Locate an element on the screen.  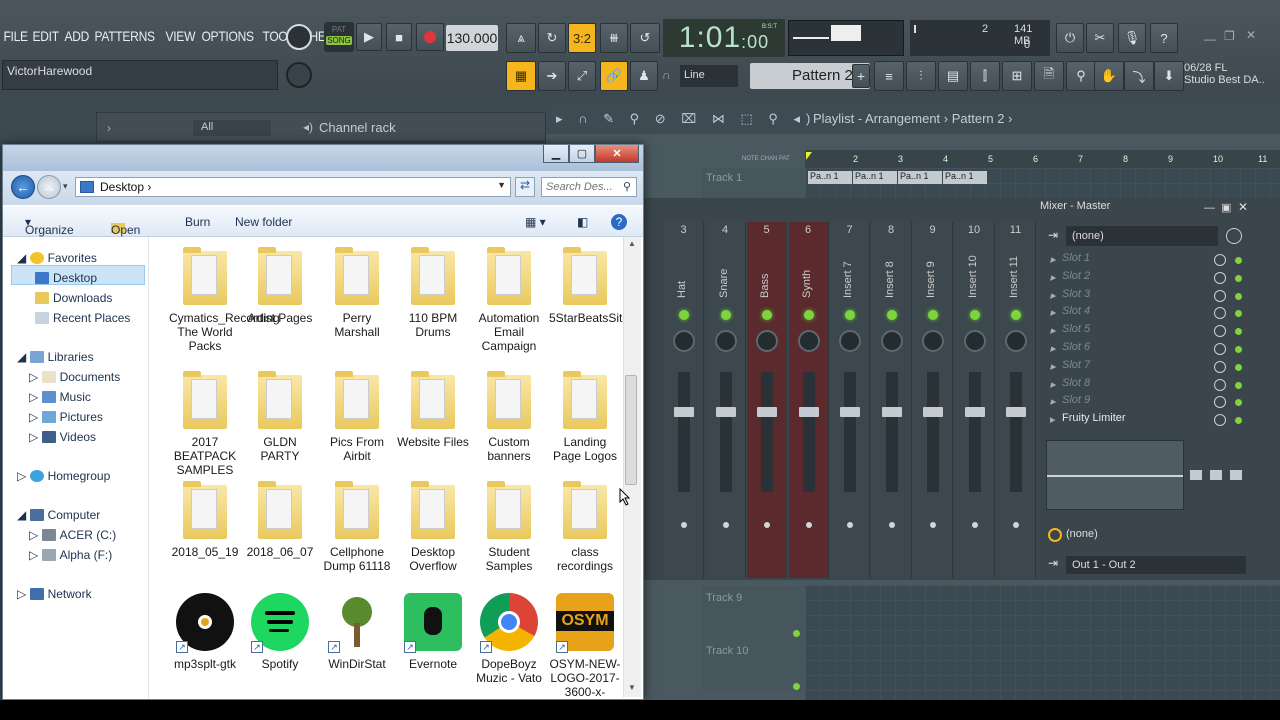
folder-item: Automation Email Campaign is located at coordinates (509, 299).